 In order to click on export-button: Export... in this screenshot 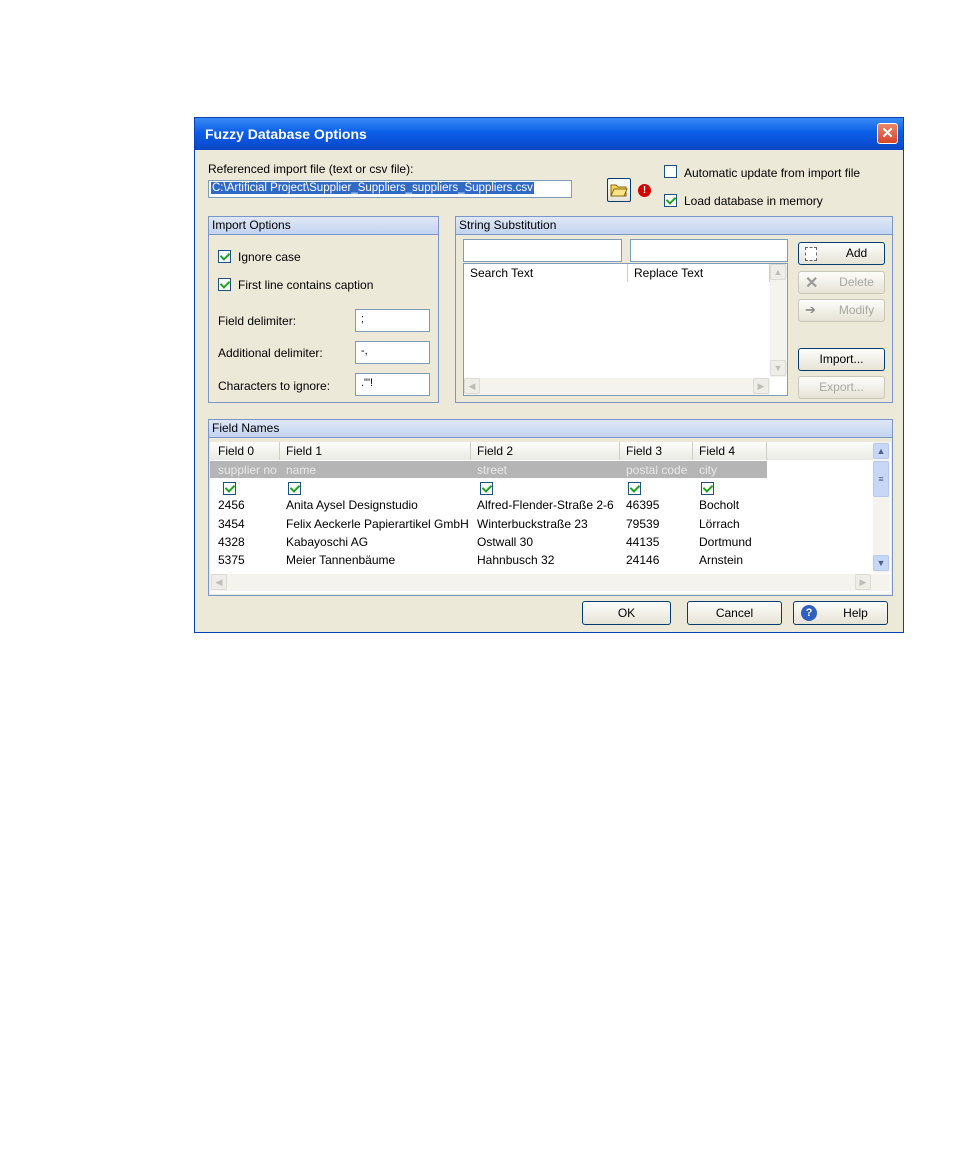, I will do `click(841, 387)`.